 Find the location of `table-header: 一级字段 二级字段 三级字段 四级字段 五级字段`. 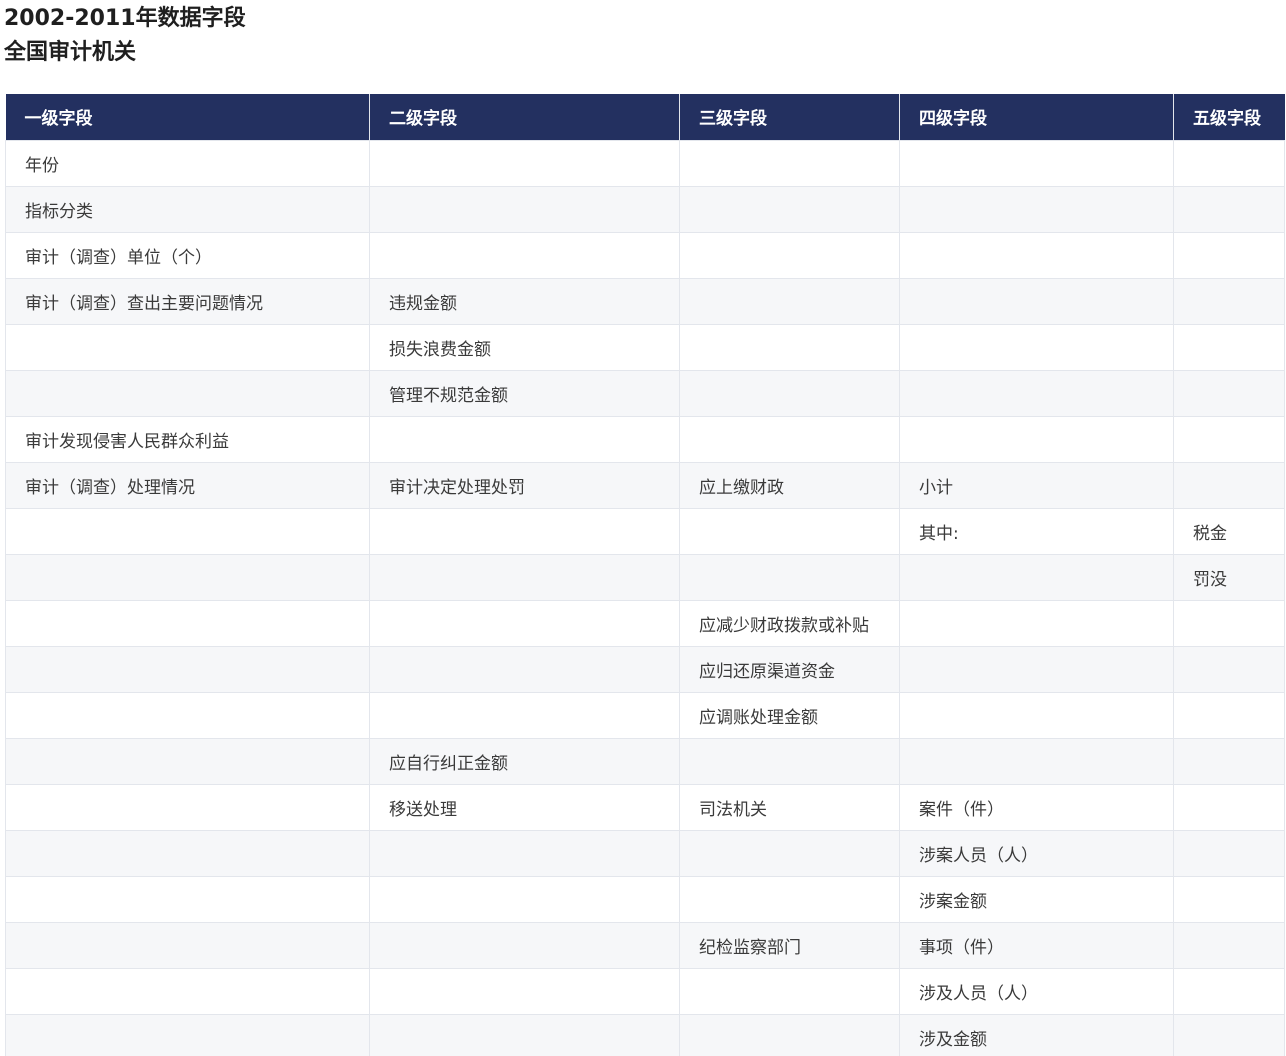

table-header: 一级字段 二级字段 三级字段 四级字段 五级字段 is located at coordinates (645, 117).